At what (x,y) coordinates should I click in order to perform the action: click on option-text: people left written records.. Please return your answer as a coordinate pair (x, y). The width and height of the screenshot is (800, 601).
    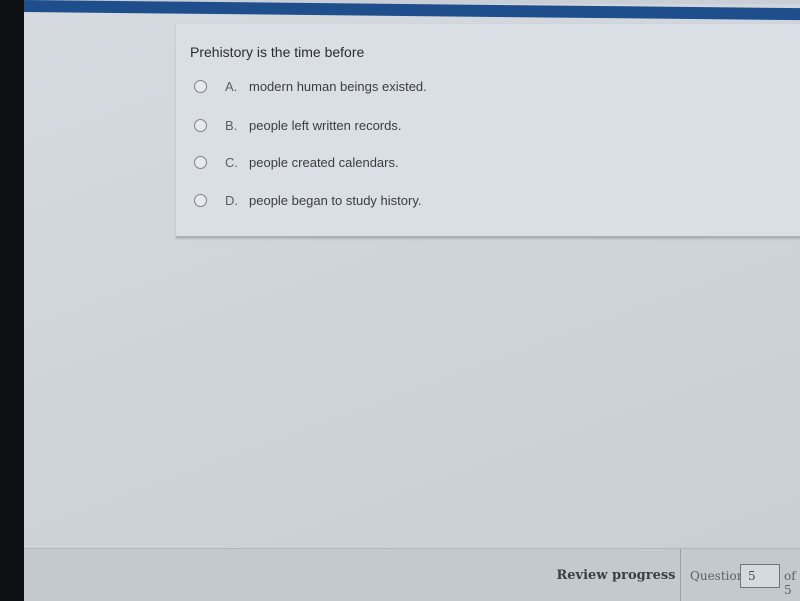
    Looking at the image, I should click on (325, 125).